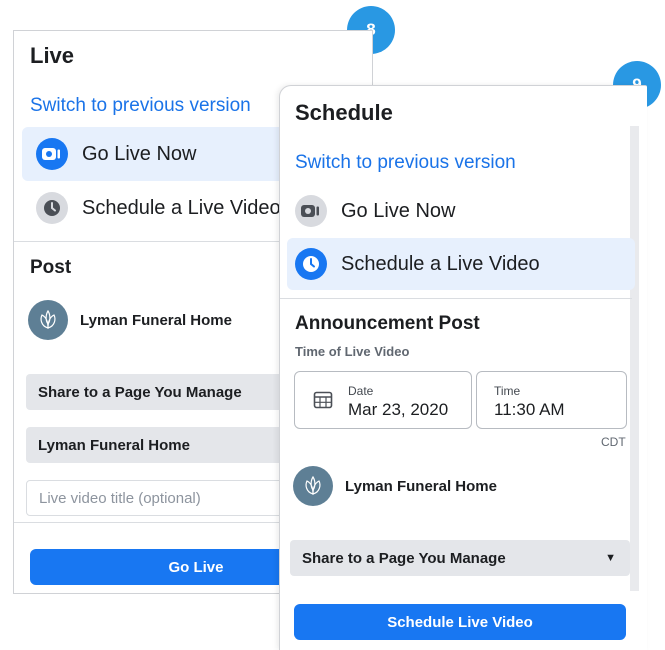  What do you see at coordinates (404, 558) in the screenshot?
I see `share-select-label: Share to a Page You Manage` at bounding box center [404, 558].